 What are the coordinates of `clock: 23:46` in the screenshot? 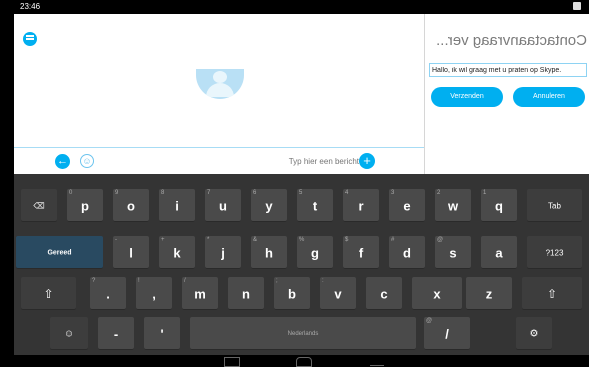 It's located at (30, 6).